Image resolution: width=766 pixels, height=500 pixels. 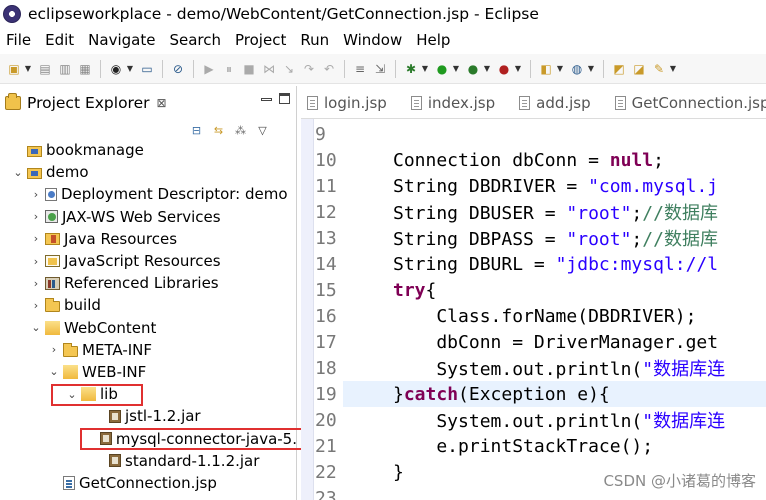 What do you see at coordinates (130, 69) in the screenshot?
I see `server-dropdown-icon: ▼` at bounding box center [130, 69].